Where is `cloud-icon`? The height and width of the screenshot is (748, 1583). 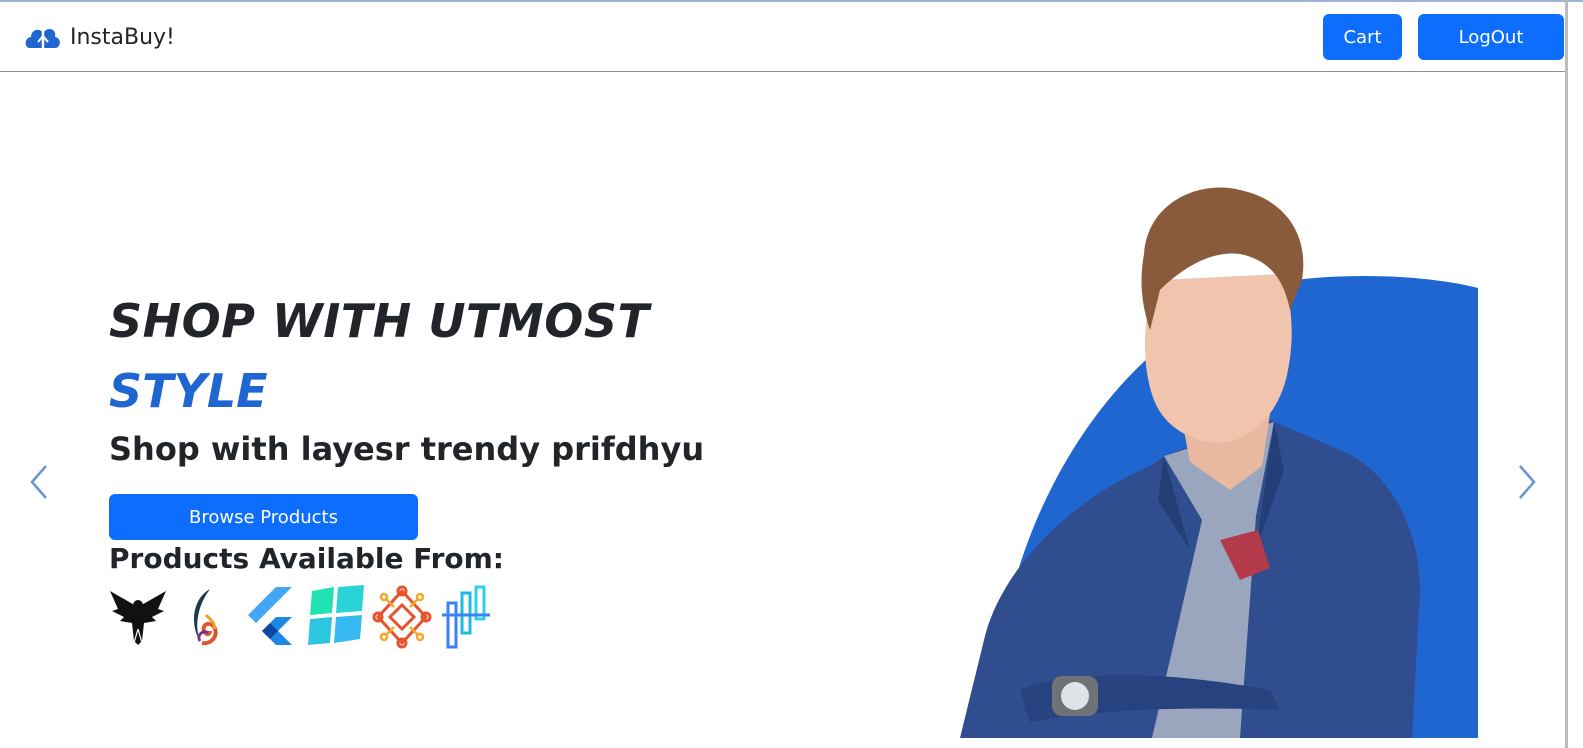
cloud-icon is located at coordinates (42, 38).